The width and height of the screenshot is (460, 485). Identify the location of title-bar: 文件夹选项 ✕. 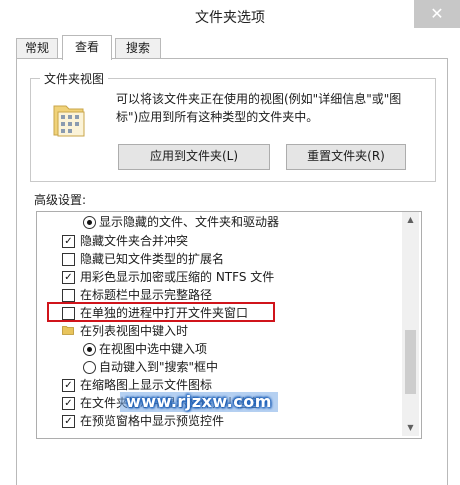
(230, 16).